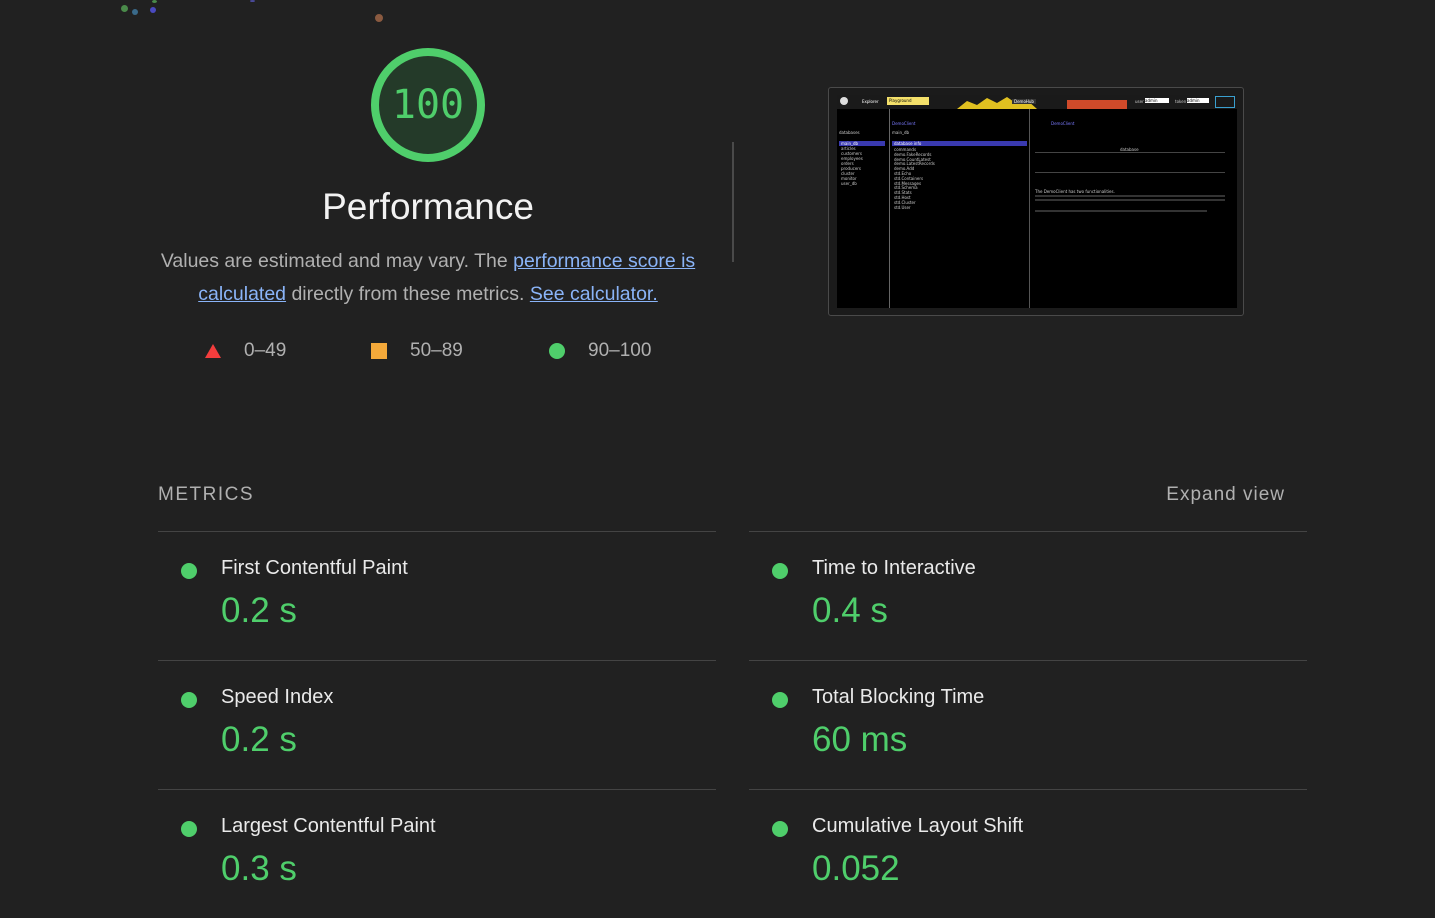 The width and height of the screenshot is (1435, 918). What do you see at coordinates (1075, 191) in the screenshot?
I see `thumb-right-text: The DemoClient has two functionalities.` at bounding box center [1075, 191].